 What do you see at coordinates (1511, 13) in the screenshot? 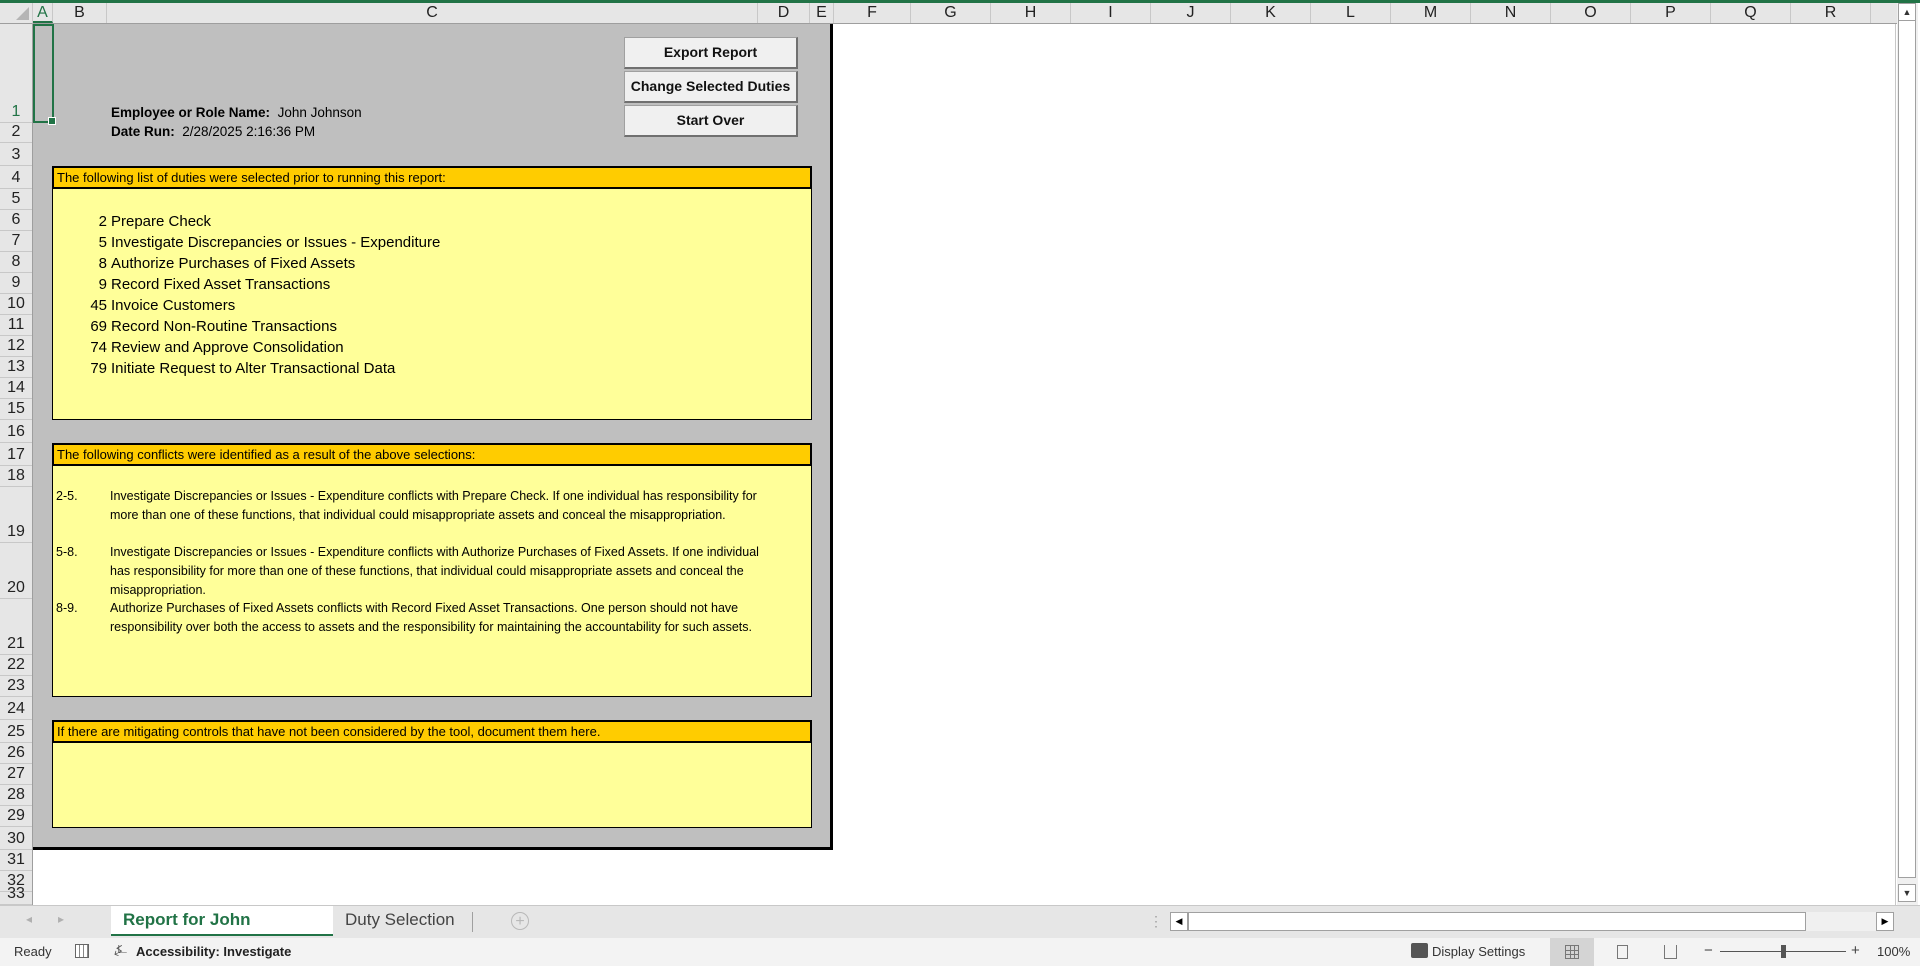
I see `column-header-n: N` at bounding box center [1511, 13].